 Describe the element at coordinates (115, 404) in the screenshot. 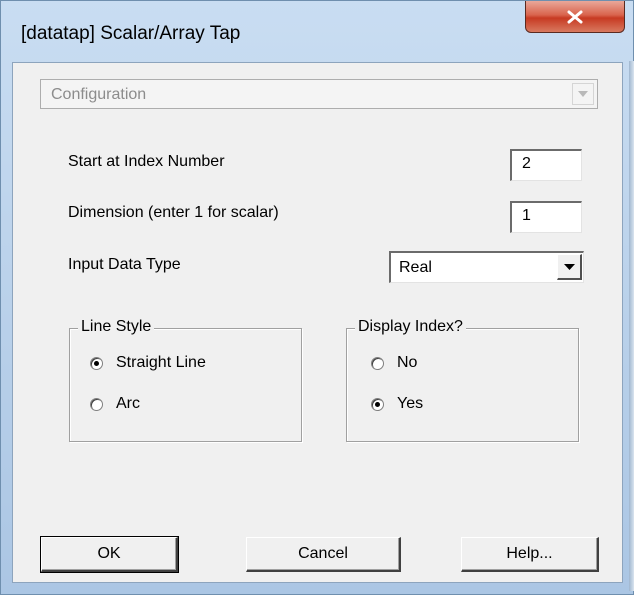

I see `radio-arc: Arc` at that location.